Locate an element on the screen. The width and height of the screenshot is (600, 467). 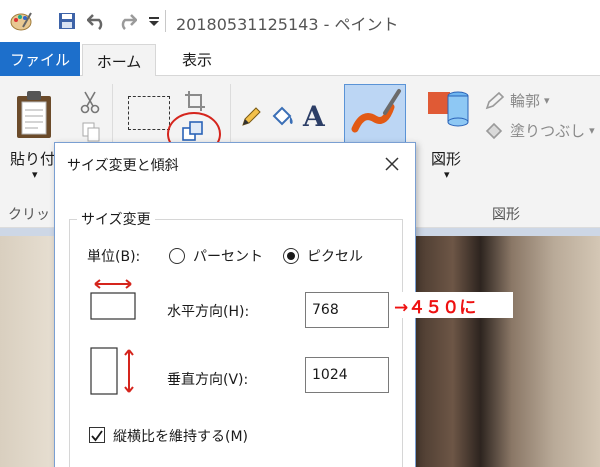
customize-quick-access-button is located at coordinates (154, 21).